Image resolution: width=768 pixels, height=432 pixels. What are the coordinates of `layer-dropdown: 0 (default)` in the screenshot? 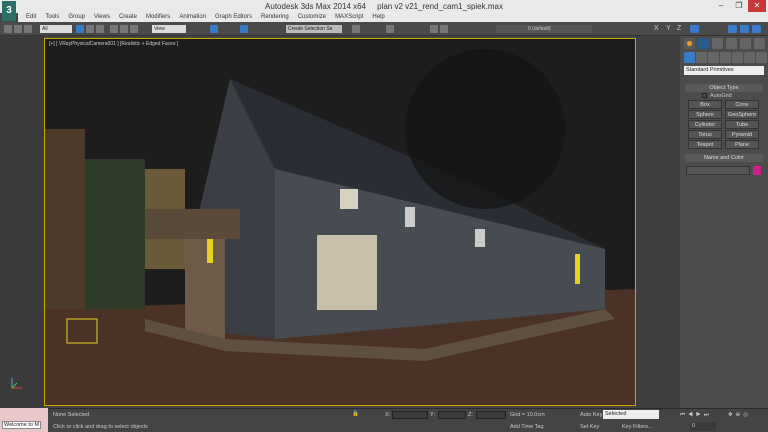 It's located at (544, 29).